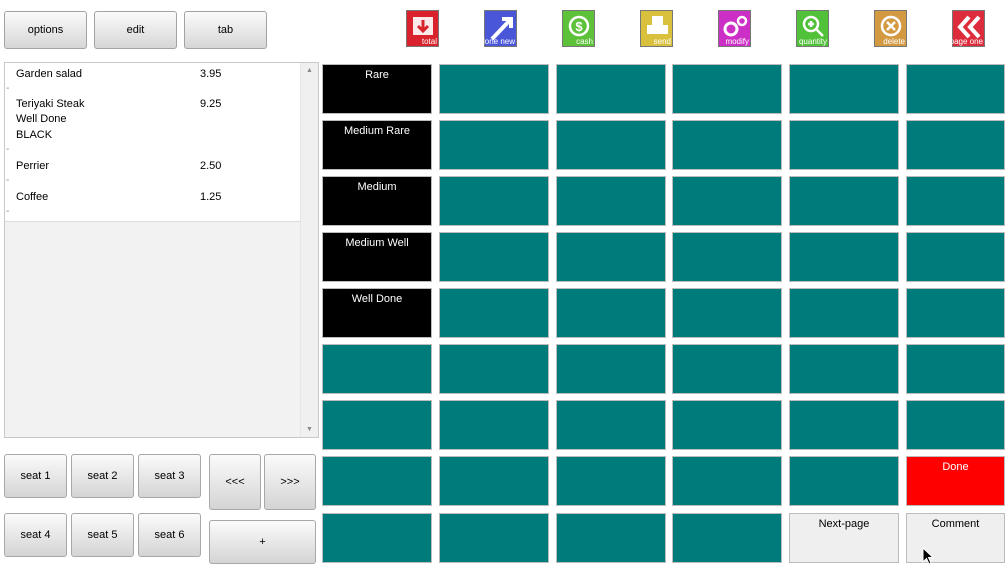 Image resolution: width=1005 pixels, height=568 pixels. What do you see at coordinates (262, 542) in the screenshot?
I see `add-seat-button: +` at bounding box center [262, 542].